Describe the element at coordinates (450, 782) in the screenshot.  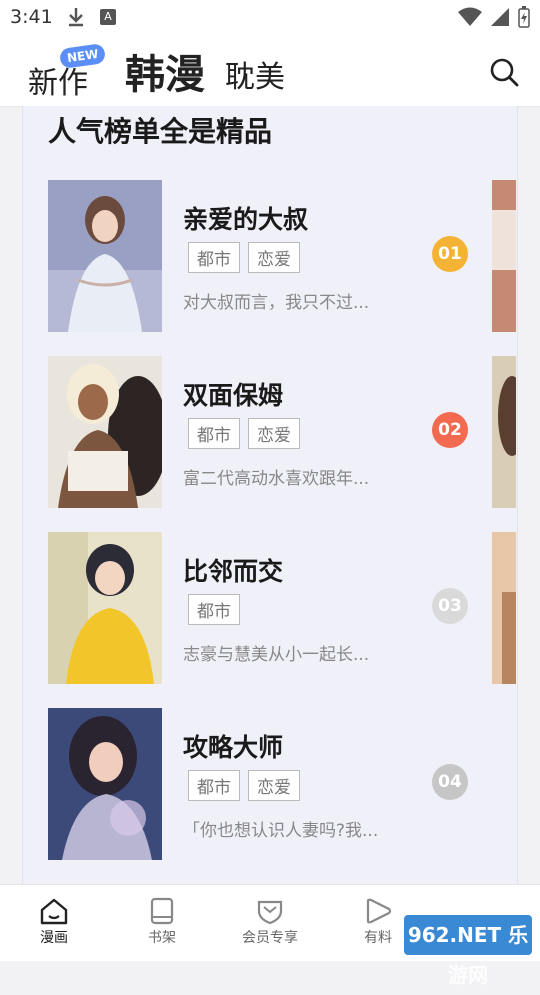
I see `rank-badge: 04` at that location.